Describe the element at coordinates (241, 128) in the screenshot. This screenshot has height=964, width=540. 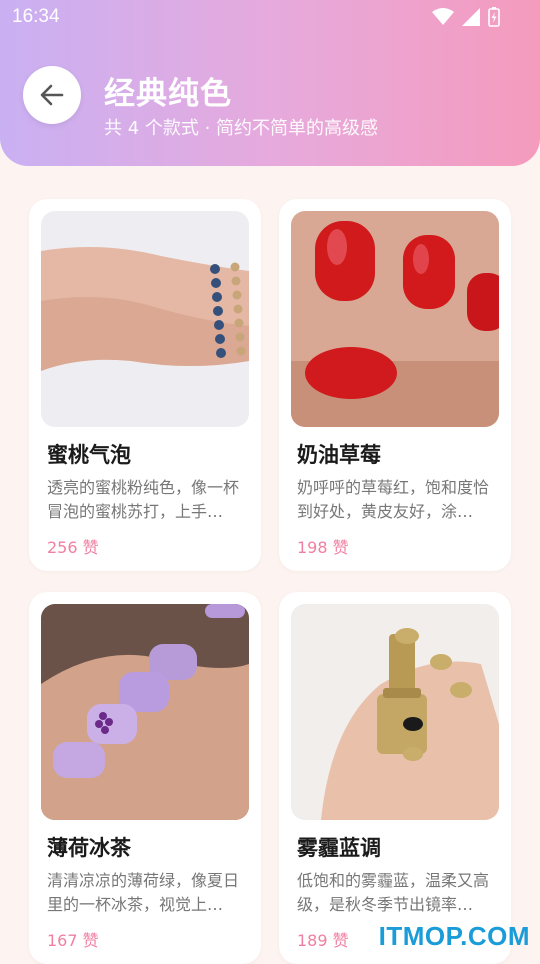
I see `page-subtitle: 共 4 个款式 · 简约不简单的高级感` at that location.